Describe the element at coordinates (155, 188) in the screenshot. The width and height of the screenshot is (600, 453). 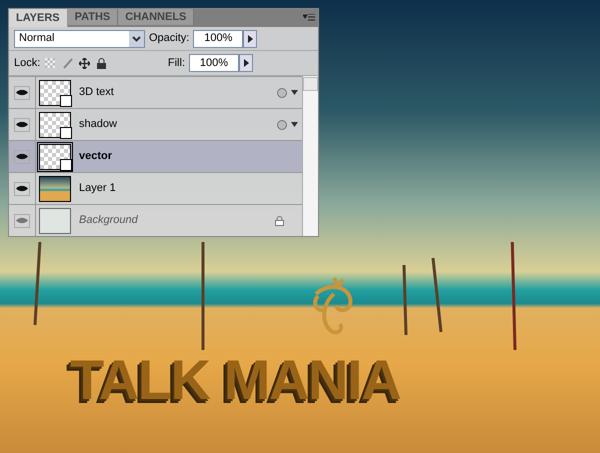
I see `layer-row: Layer 1` at that location.